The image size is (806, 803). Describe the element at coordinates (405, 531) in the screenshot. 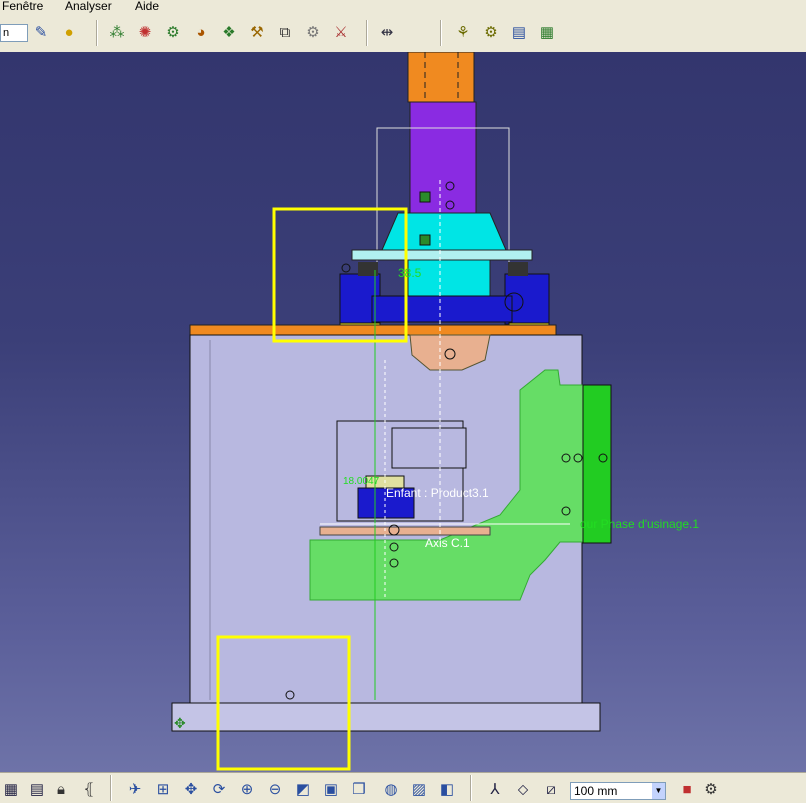

I see `rail` at that location.